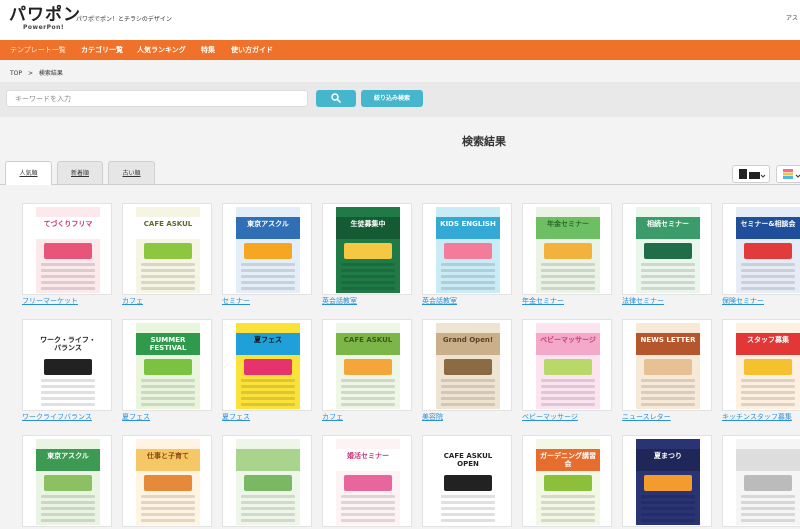 This screenshot has width=800, height=529. I want to click on flyer-preview-image: 東京アスクル, so click(268, 250).